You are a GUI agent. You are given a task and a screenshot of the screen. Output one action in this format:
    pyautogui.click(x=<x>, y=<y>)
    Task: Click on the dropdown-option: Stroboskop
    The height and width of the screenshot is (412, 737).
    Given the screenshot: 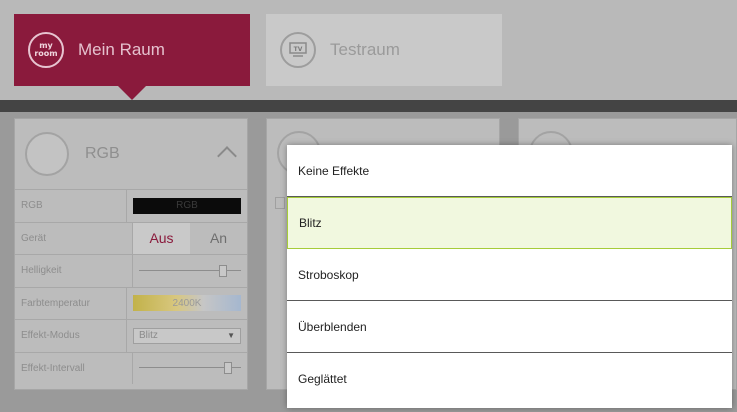 What is the action you would take?
    pyautogui.click(x=509, y=275)
    